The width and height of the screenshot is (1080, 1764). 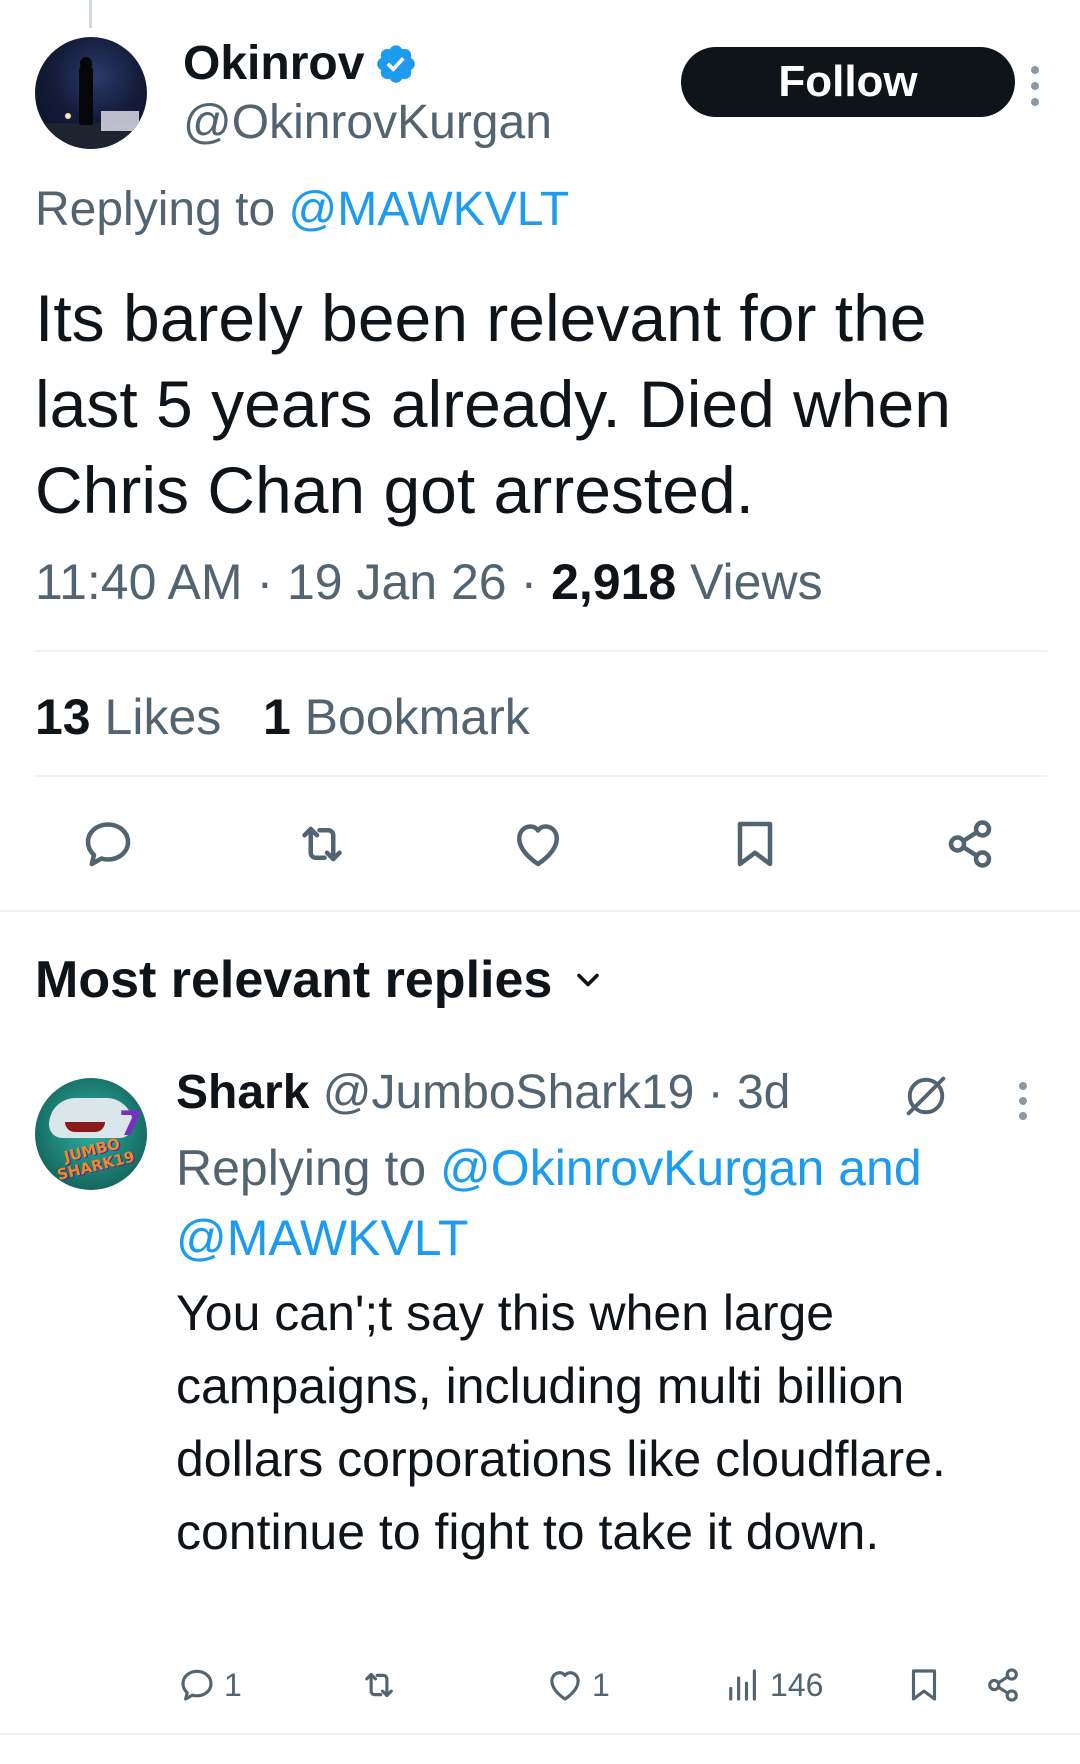 What do you see at coordinates (417, 717) in the screenshot?
I see `bookmarks-label: Bookmark` at bounding box center [417, 717].